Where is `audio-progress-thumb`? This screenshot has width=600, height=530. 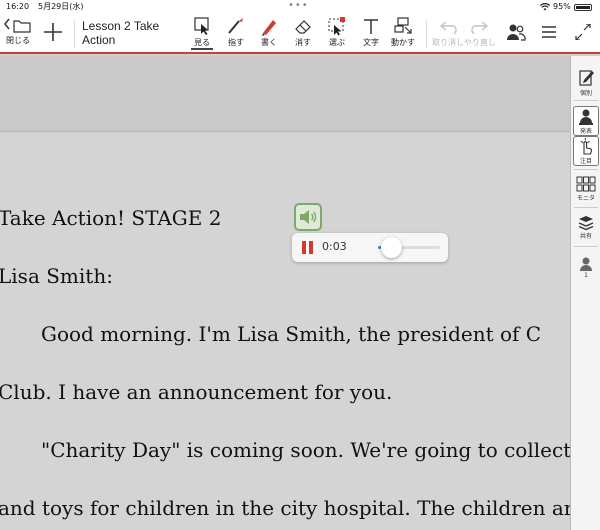
audio-progress-thumb is located at coordinates (392, 247).